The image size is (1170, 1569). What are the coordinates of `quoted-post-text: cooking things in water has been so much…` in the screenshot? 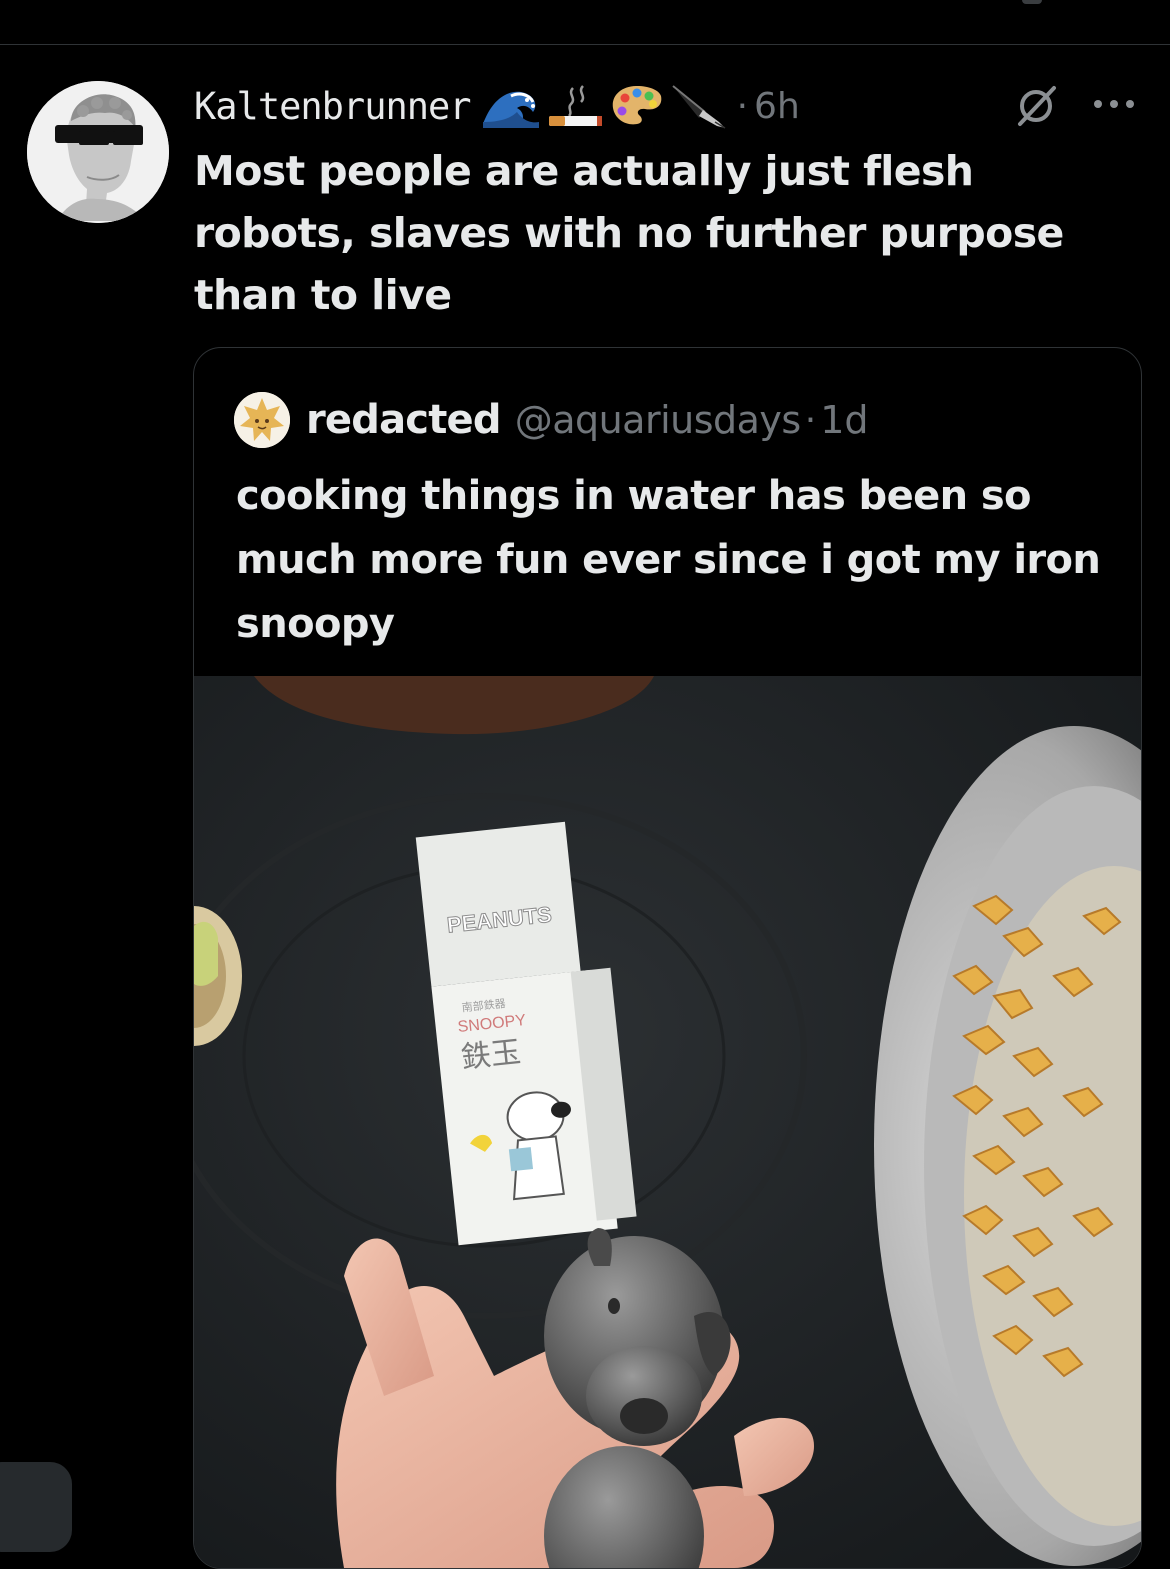 It's located at (668, 560).